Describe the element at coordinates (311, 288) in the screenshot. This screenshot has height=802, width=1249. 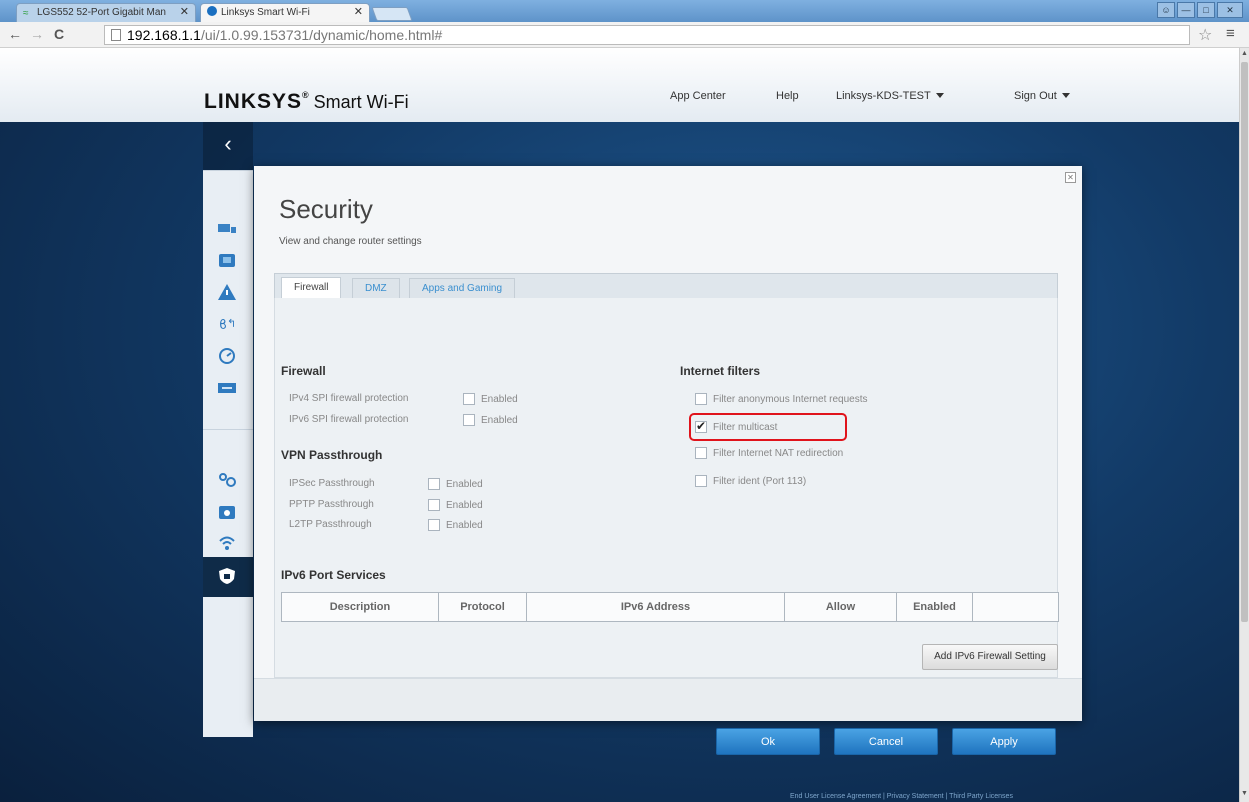
I see `tab-firewall: Firewall` at that location.